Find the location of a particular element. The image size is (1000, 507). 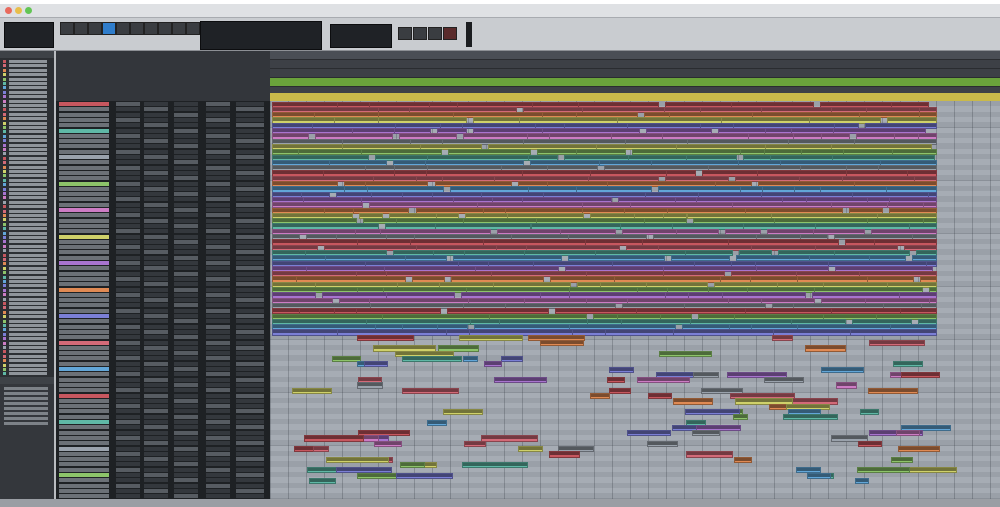

rewind-icon is located at coordinates (420, 33).